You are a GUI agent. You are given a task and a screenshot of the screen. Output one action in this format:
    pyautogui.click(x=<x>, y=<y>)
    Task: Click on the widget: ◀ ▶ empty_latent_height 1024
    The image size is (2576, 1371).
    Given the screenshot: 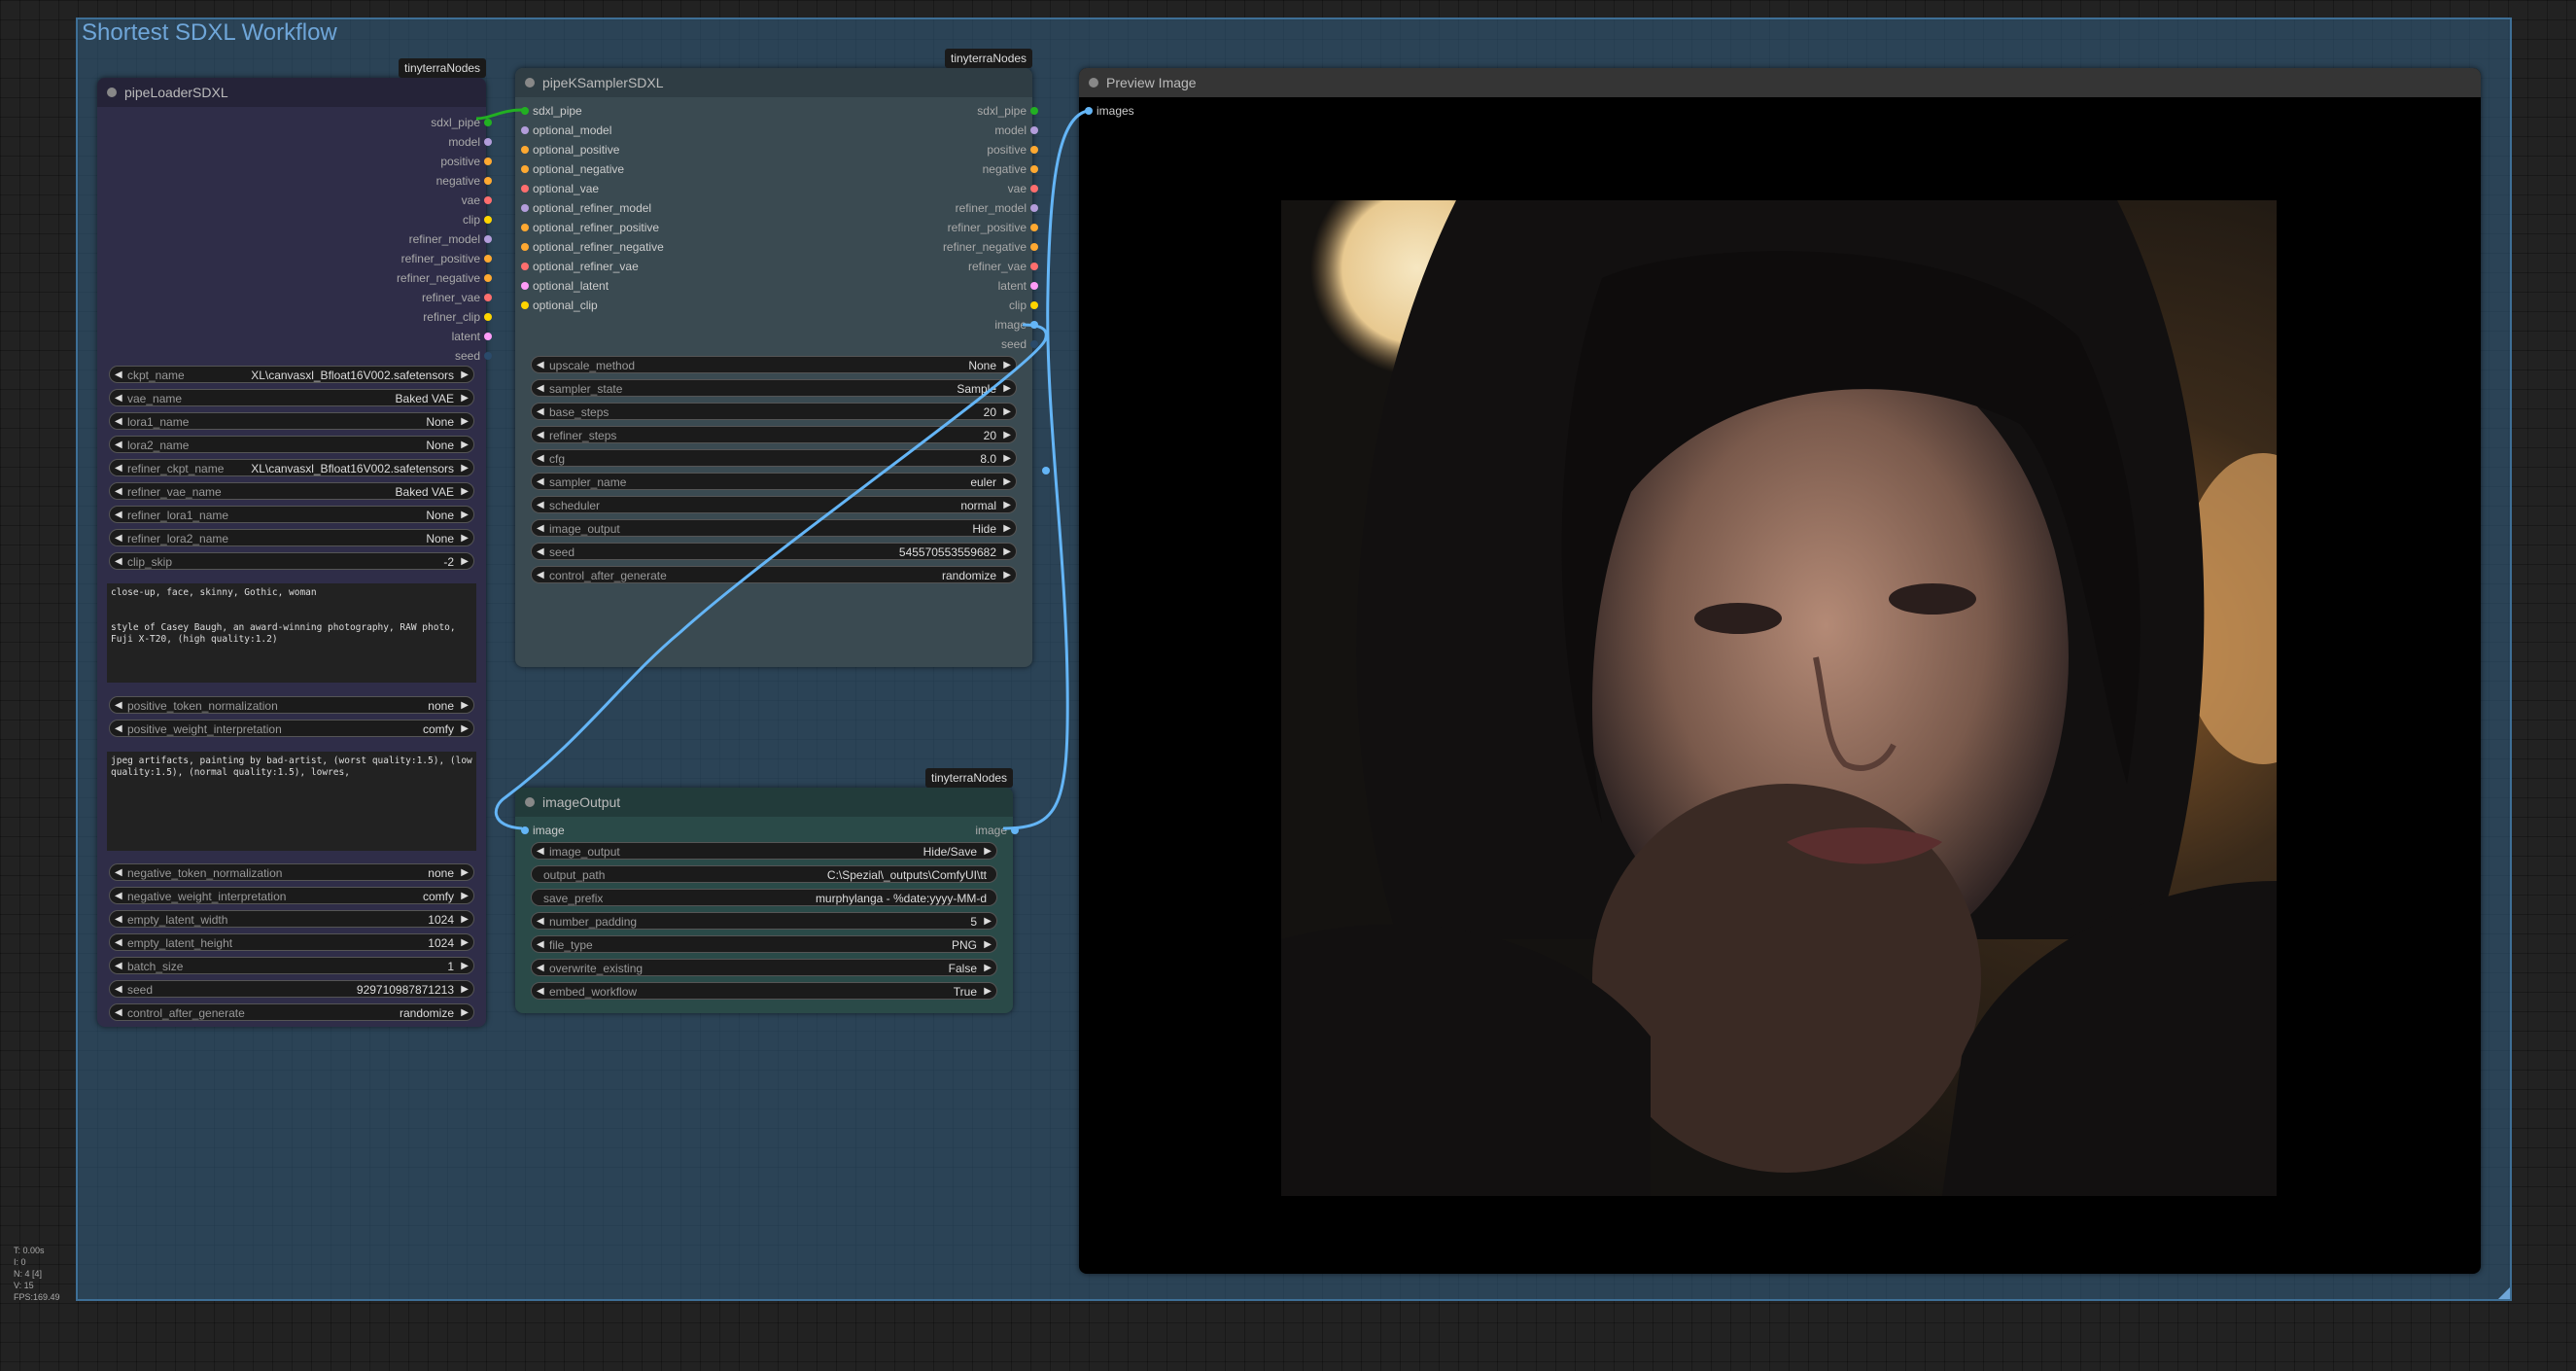 What is the action you would take?
    pyautogui.click(x=292, y=942)
    